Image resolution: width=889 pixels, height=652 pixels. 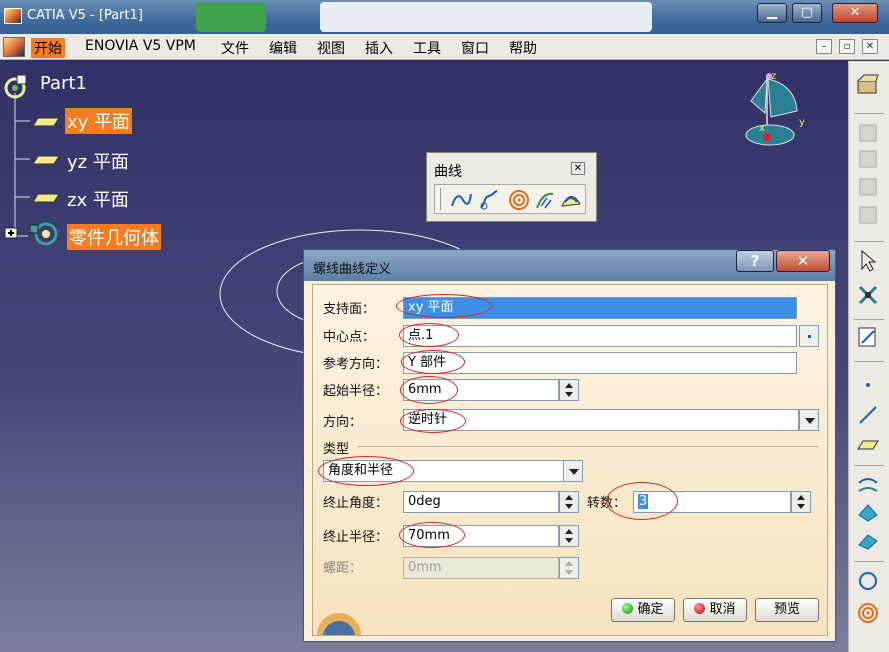 I want to click on start-radius-field: 6mm, so click(x=481, y=390).